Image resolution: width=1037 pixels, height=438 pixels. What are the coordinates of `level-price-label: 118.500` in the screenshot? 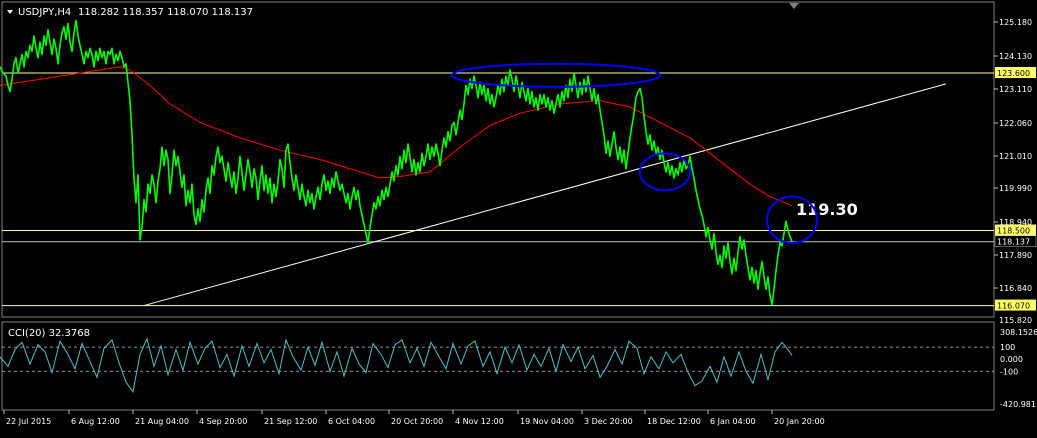 It's located at (1013, 231).